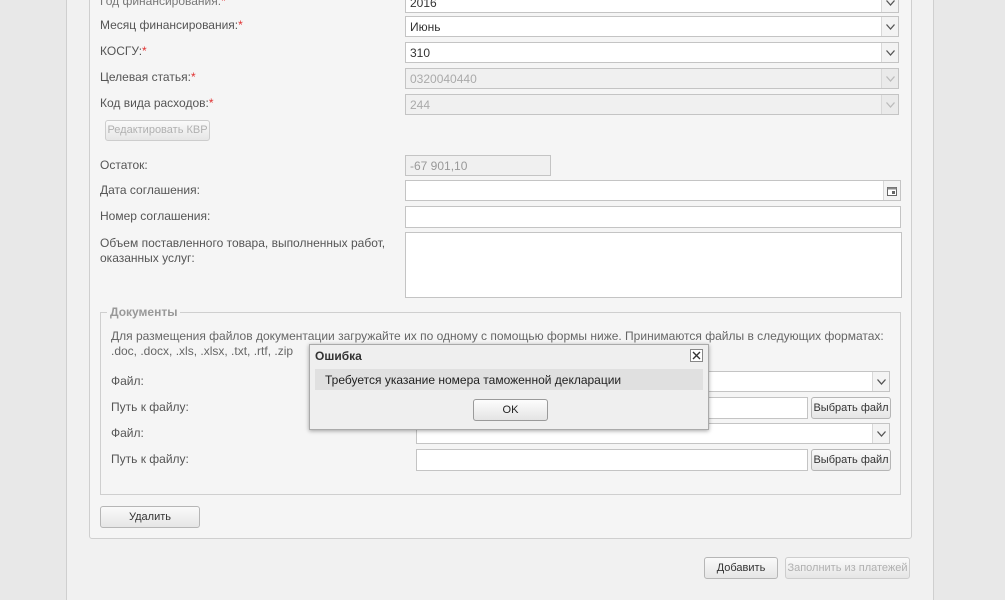 Image resolution: width=1005 pixels, height=600 pixels. Describe the element at coordinates (420, 53) in the screenshot. I see `kosgu-value: 310` at that location.